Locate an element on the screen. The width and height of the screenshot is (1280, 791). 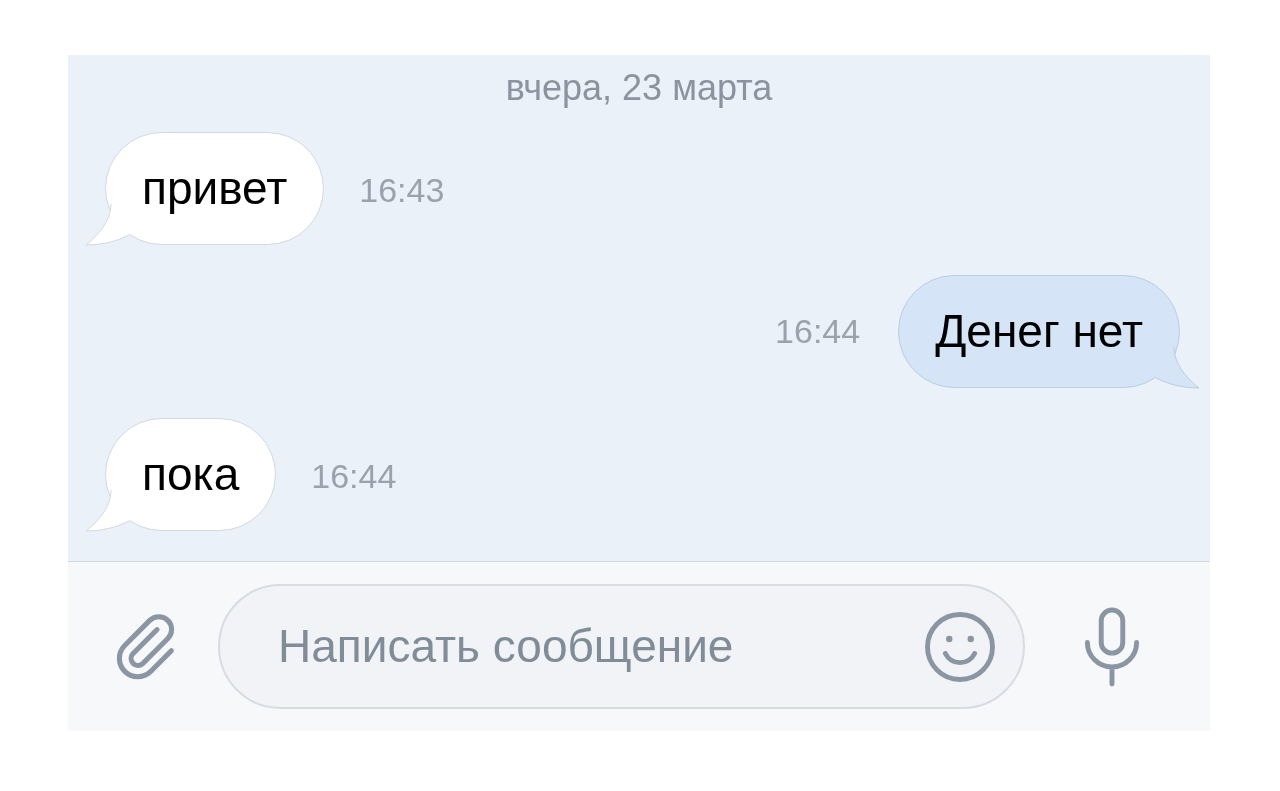
message-bubble: пока is located at coordinates (191, 474).